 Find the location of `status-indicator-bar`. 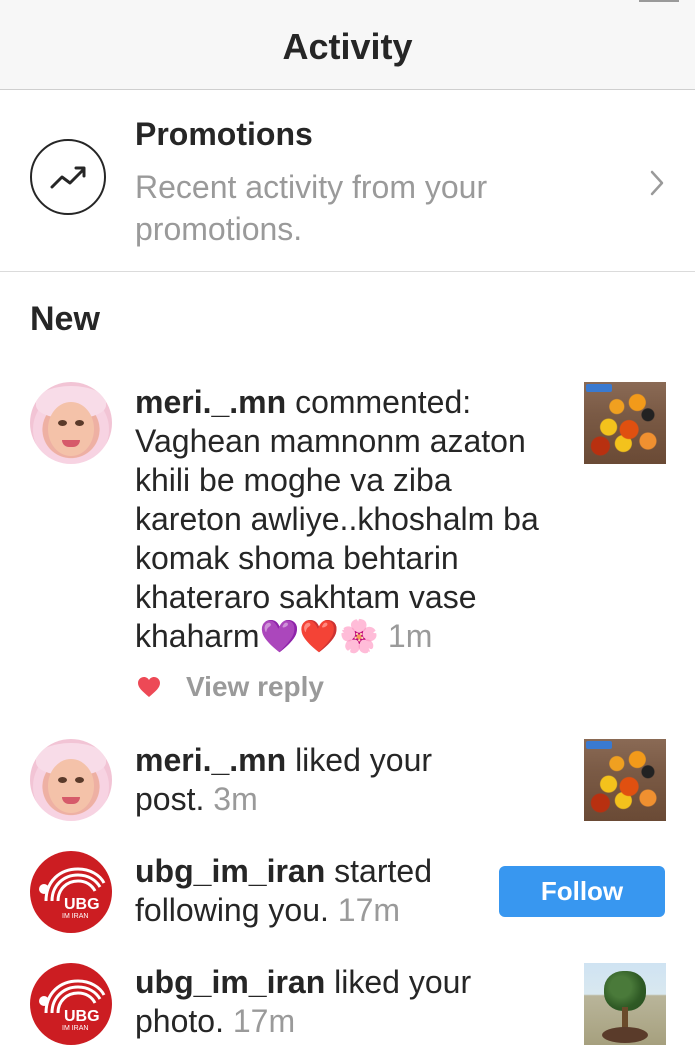

status-indicator-bar is located at coordinates (659, 1).